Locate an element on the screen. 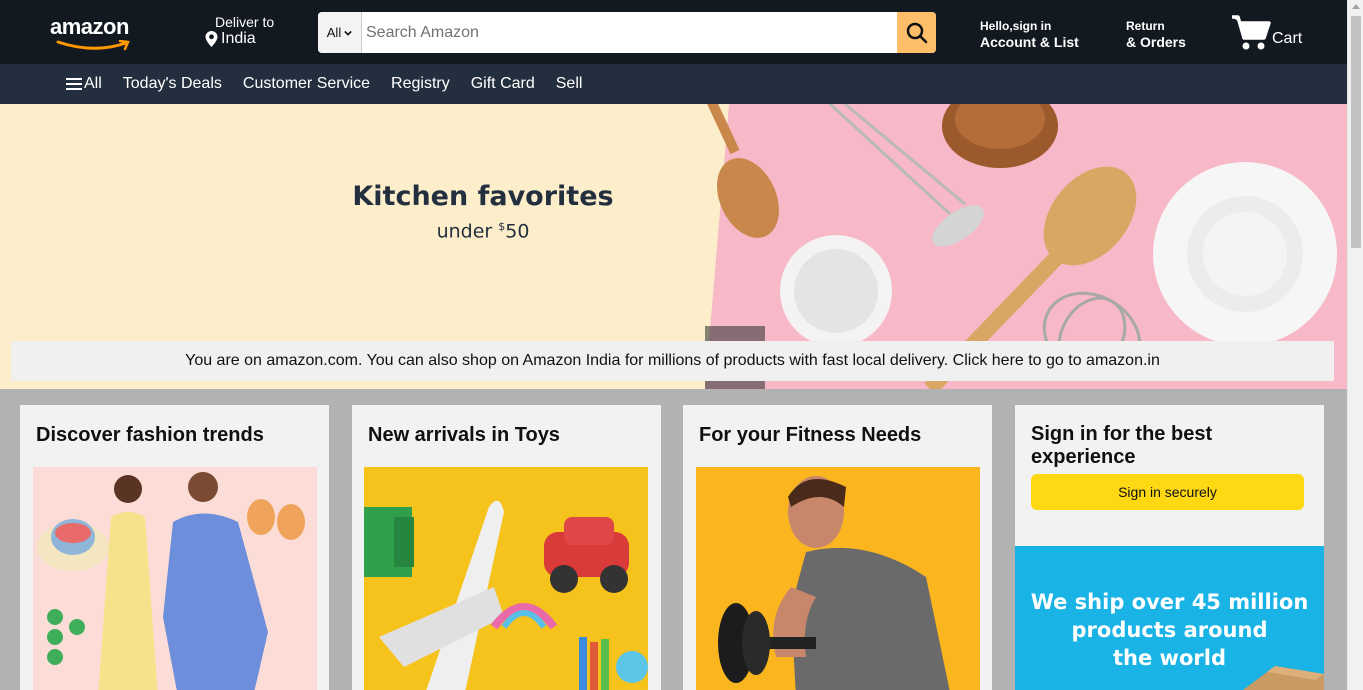 This screenshot has width=1363, height=690. card-title: For your Fitness Needs is located at coordinates (810, 435).